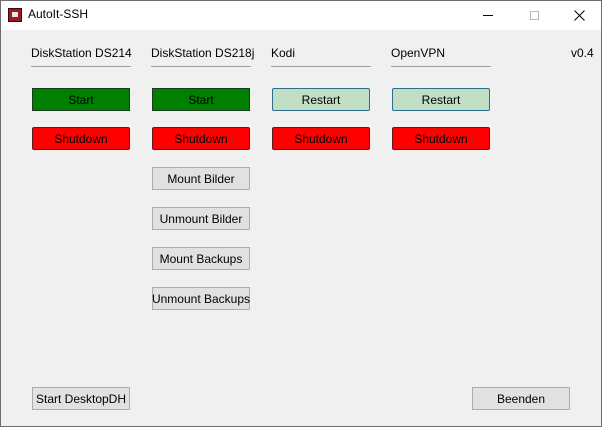 Image resolution: width=602 pixels, height=427 pixels. What do you see at coordinates (521, 398) in the screenshot?
I see `exit-button: Beenden` at bounding box center [521, 398].